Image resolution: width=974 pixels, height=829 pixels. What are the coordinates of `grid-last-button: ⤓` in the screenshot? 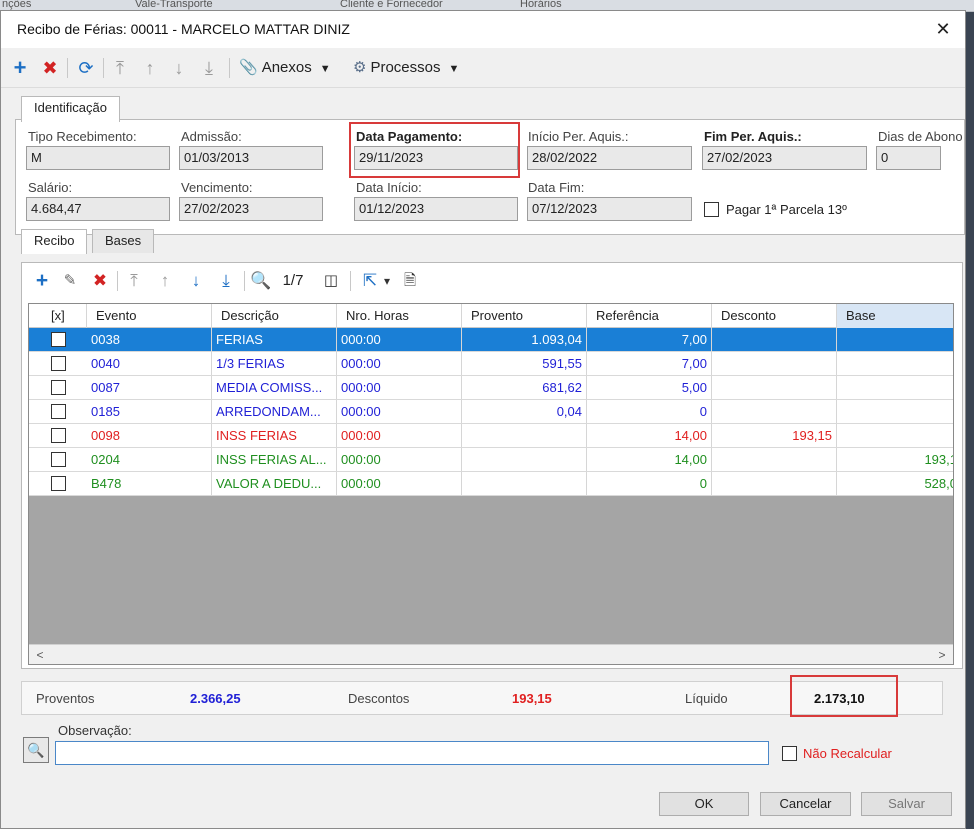 It's located at (226, 281).